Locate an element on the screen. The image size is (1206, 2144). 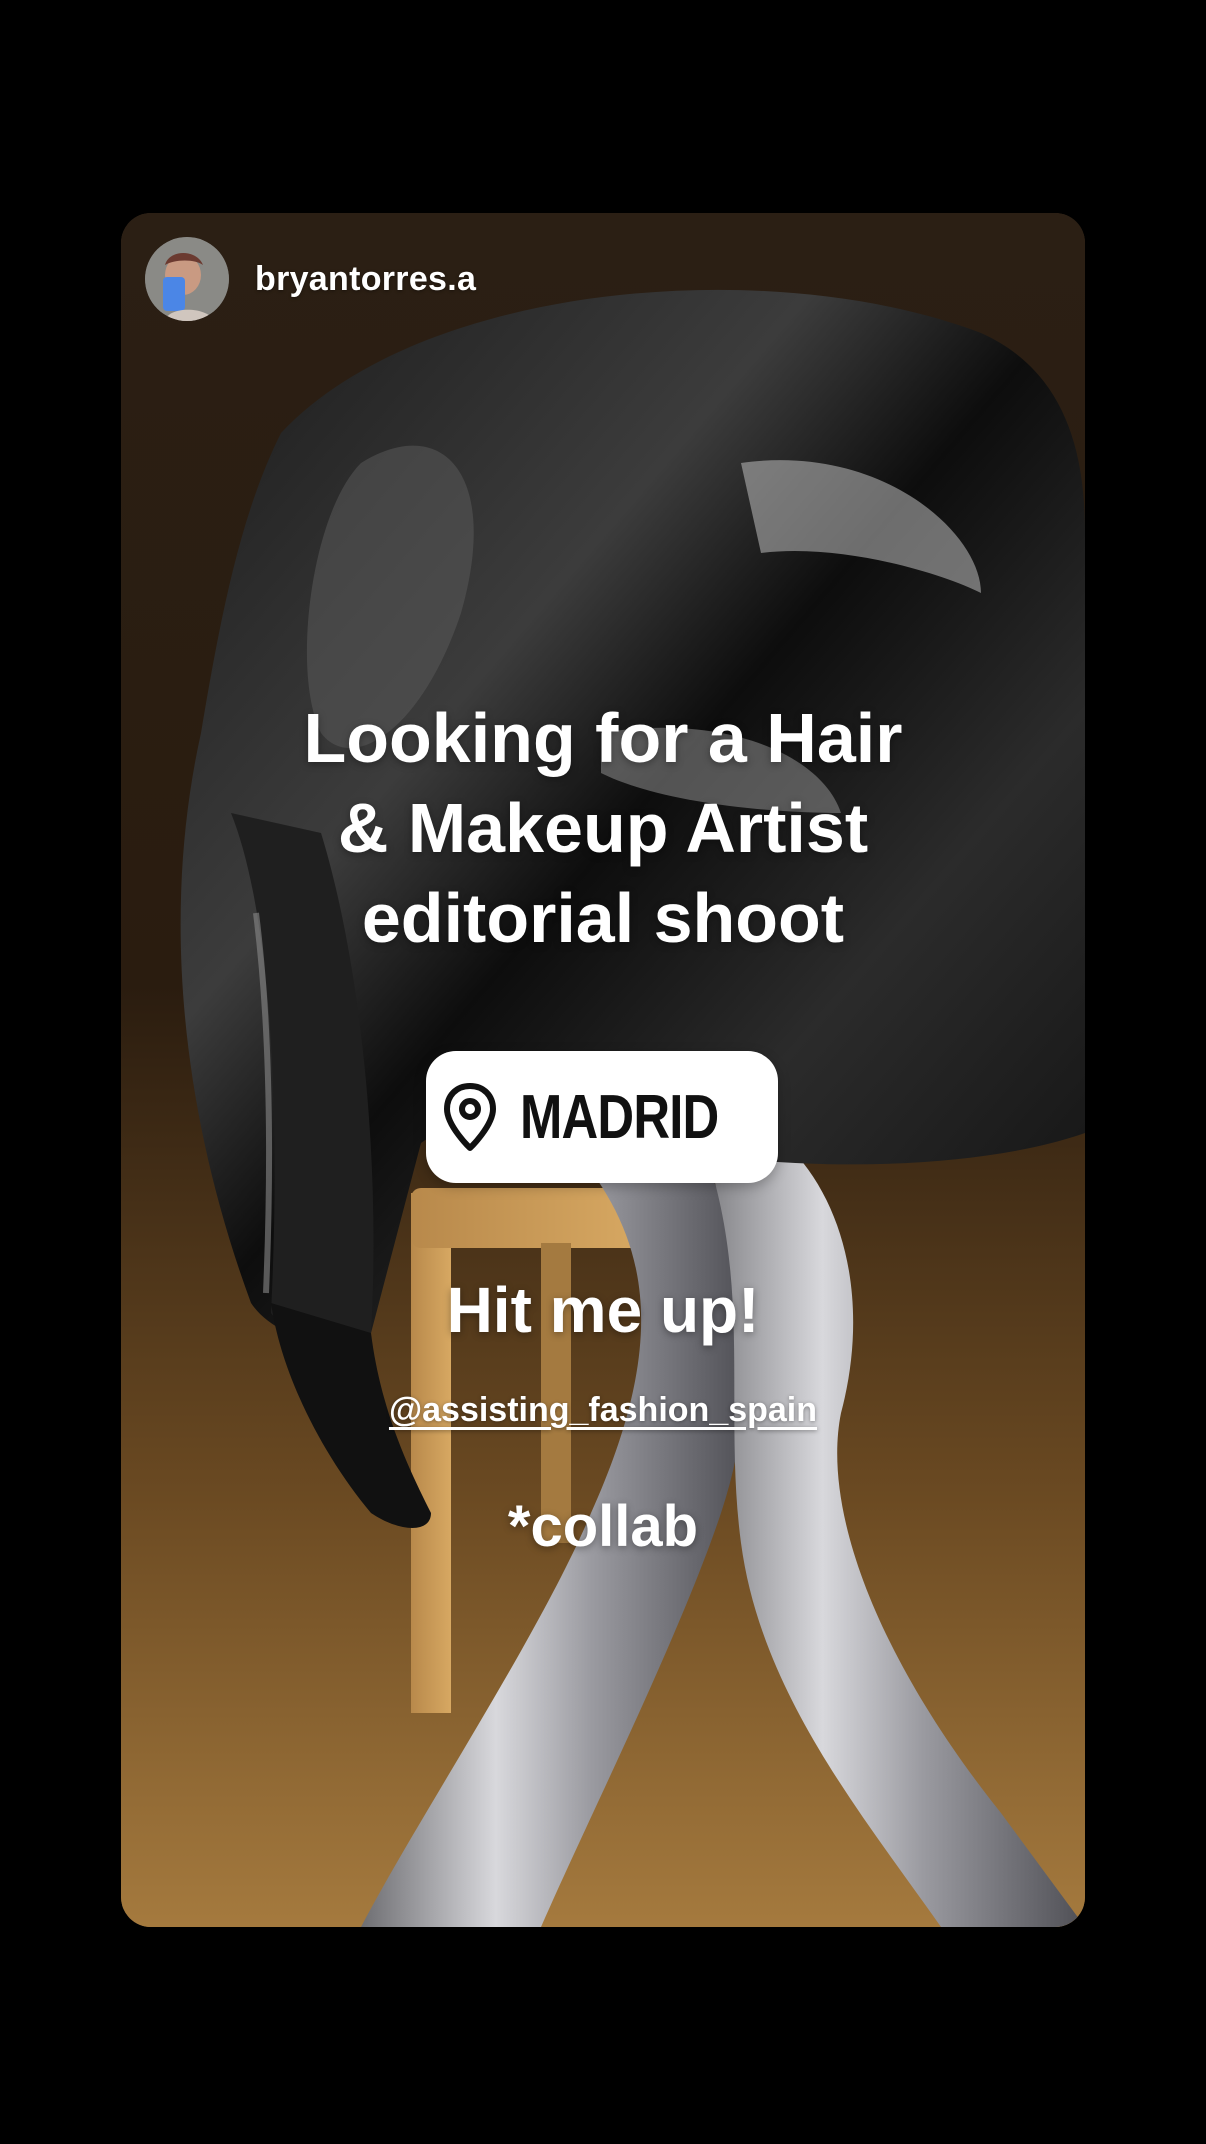
avatar-photo is located at coordinates (187, 279).